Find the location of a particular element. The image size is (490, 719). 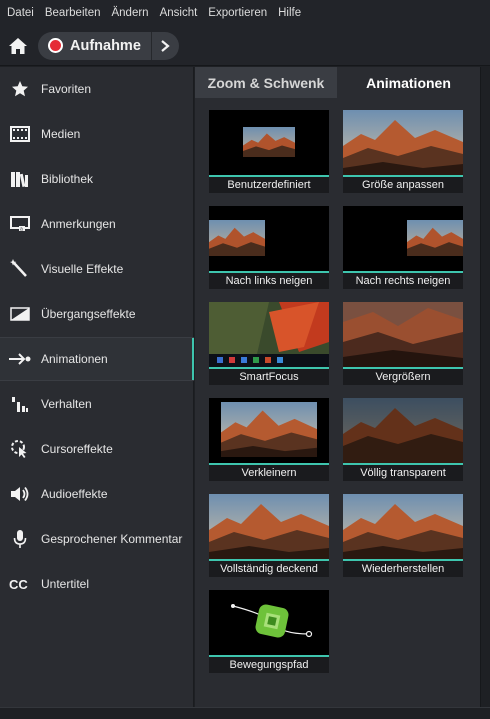

tile-label: Völlig transparent is located at coordinates (403, 473).